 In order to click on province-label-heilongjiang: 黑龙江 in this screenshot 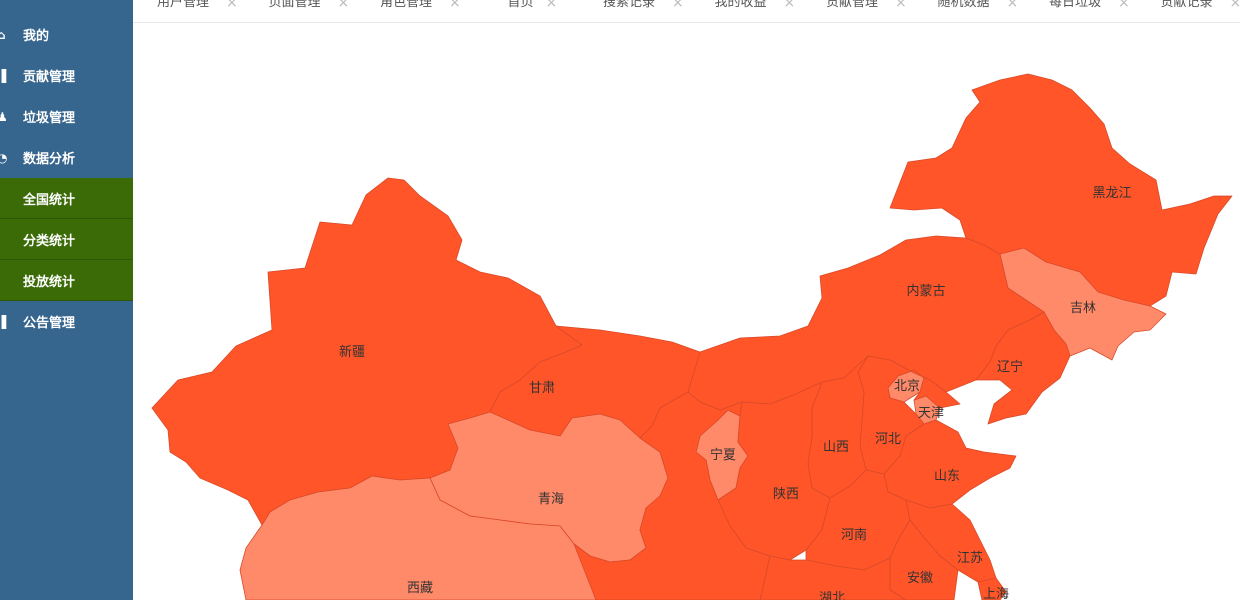, I will do `click(1111, 193)`.